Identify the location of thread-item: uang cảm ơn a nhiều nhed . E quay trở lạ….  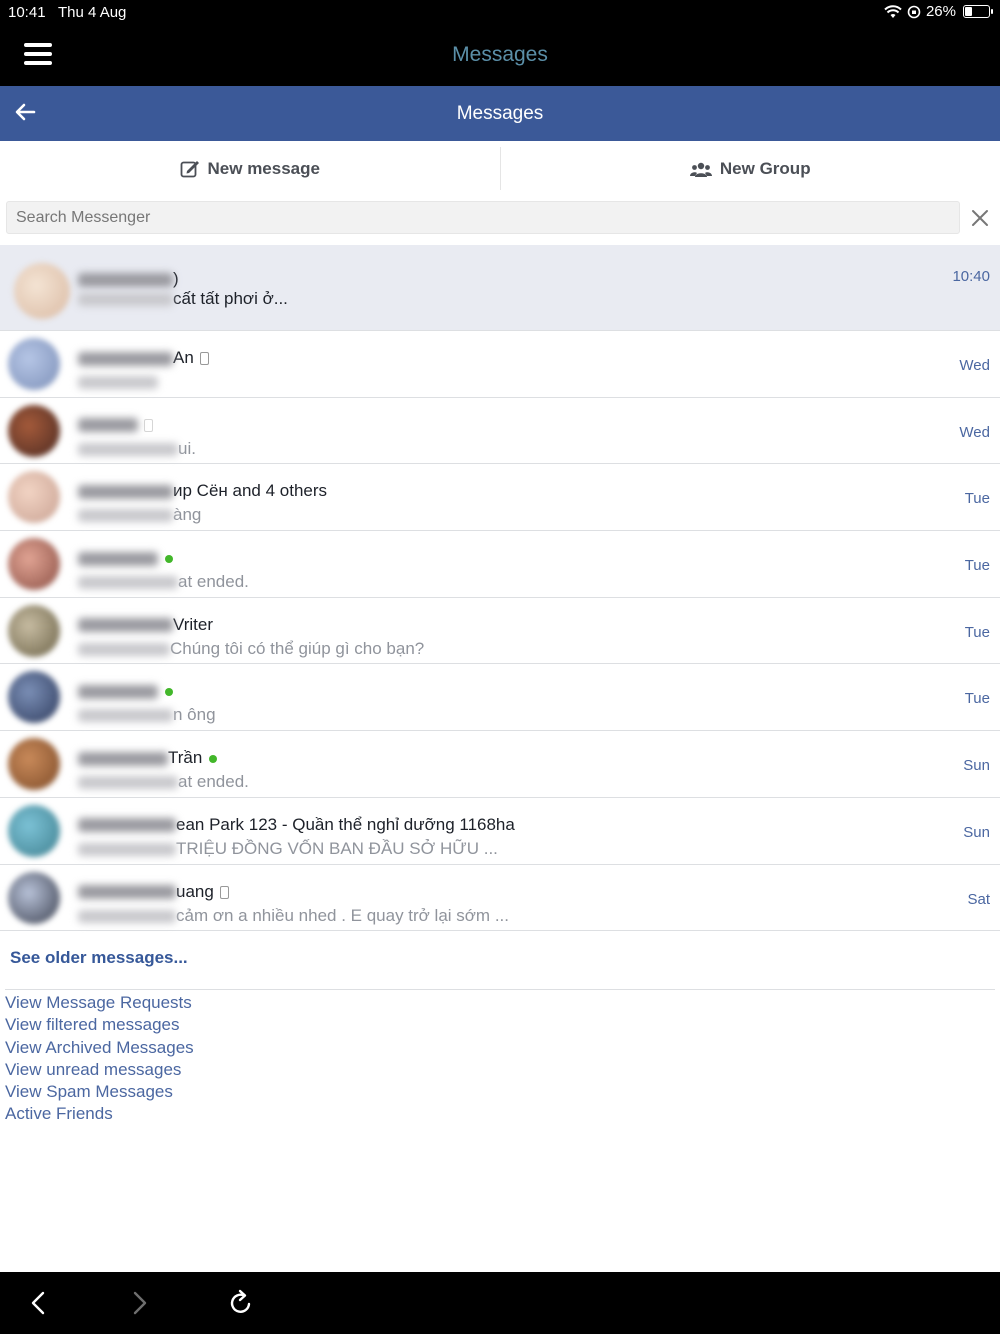
(500, 898).